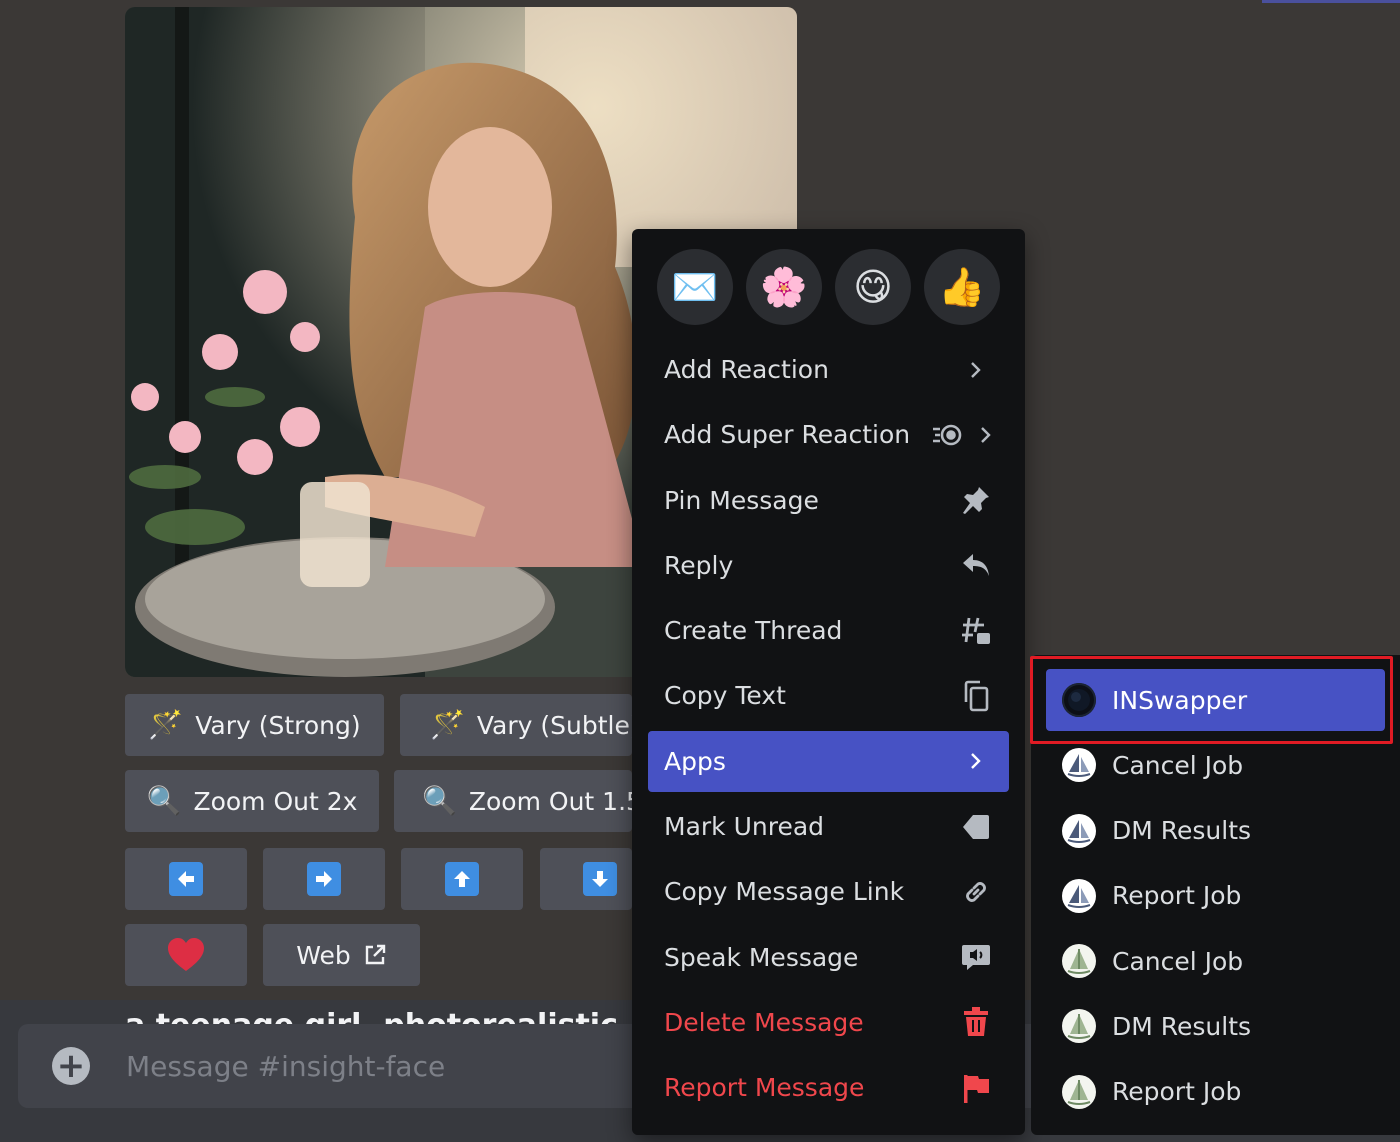 Image resolution: width=1400 pixels, height=1142 pixels. Describe the element at coordinates (828, 500) in the screenshot. I see `menu-item-pin-message: Pin Message` at that location.